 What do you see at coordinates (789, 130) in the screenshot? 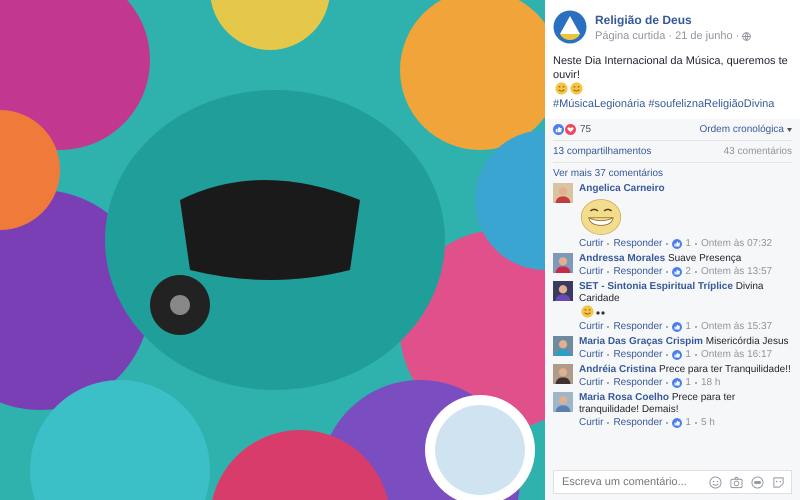
I see `caret-icon` at bounding box center [789, 130].